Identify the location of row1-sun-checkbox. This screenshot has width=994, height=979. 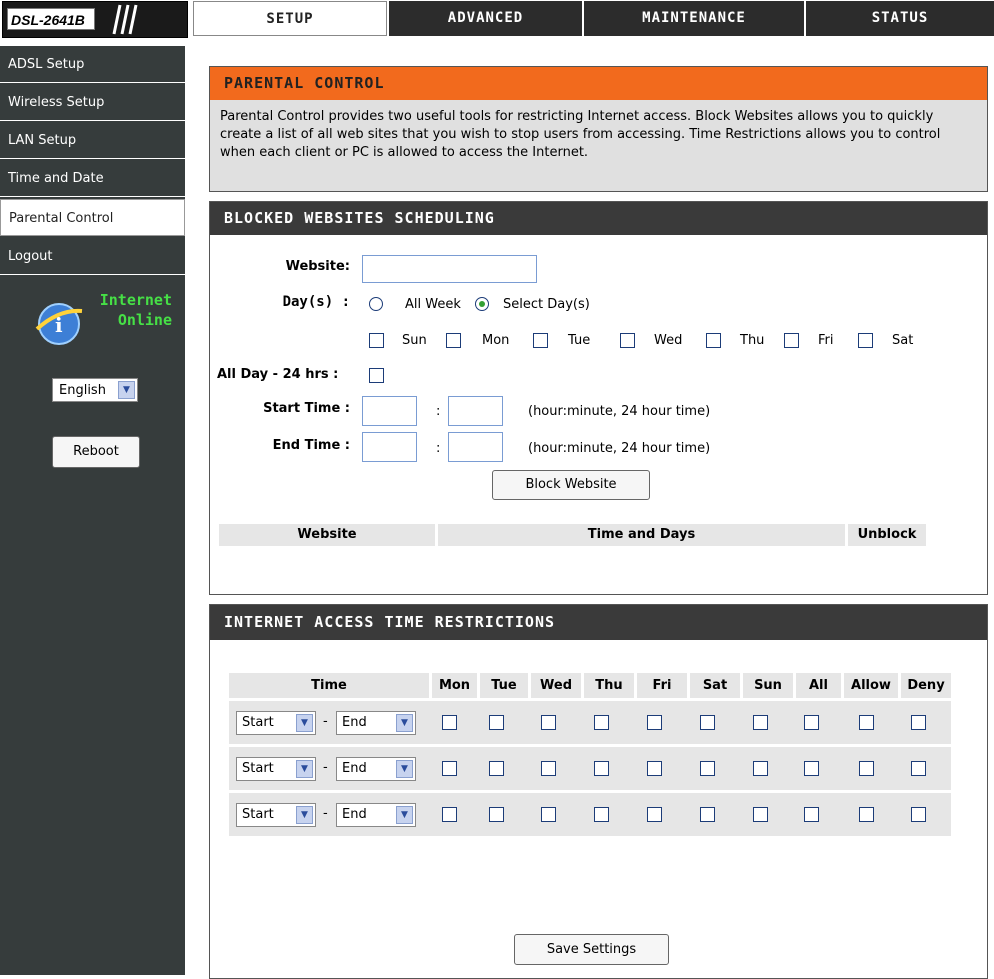
(760, 722).